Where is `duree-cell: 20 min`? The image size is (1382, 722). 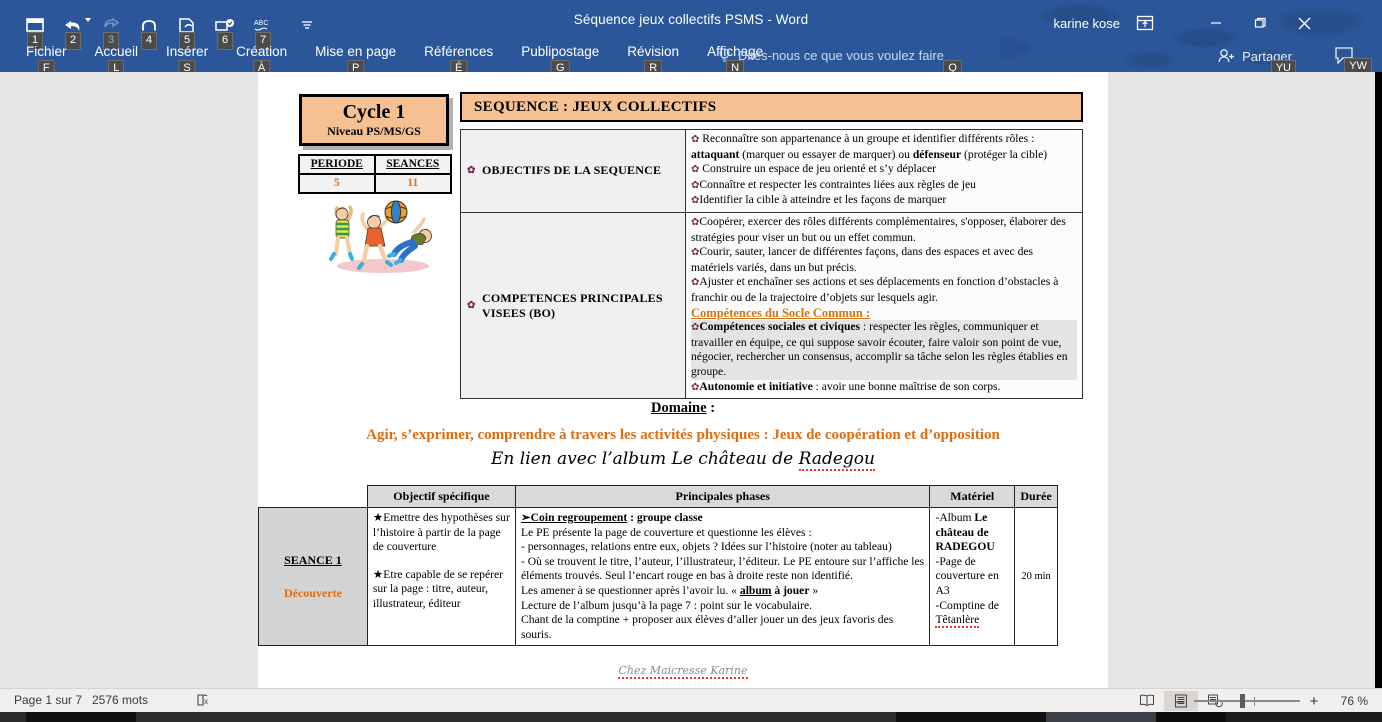
duree-cell: 20 min is located at coordinates (1036, 576).